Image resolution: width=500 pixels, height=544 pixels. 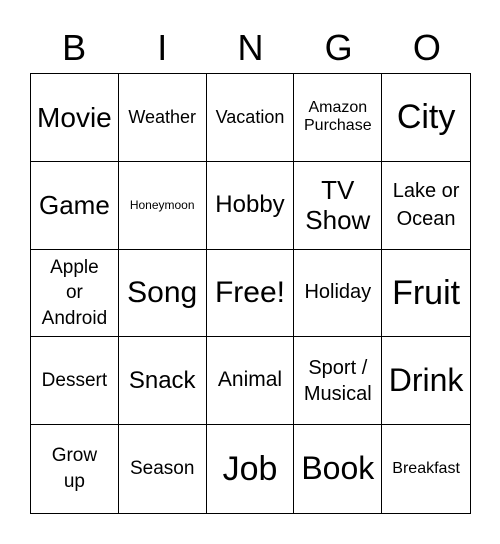 What do you see at coordinates (251, 469) in the screenshot?
I see `bingo-cell: Job` at bounding box center [251, 469].